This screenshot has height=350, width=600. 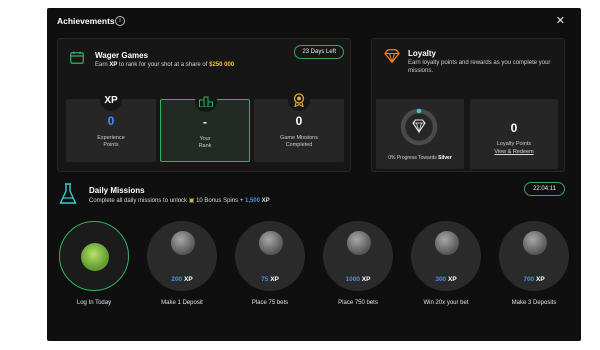 What do you see at coordinates (358, 256) in the screenshot?
I see `mission-place-750-bets: 1000 XP` at bounding box center [358, 256].